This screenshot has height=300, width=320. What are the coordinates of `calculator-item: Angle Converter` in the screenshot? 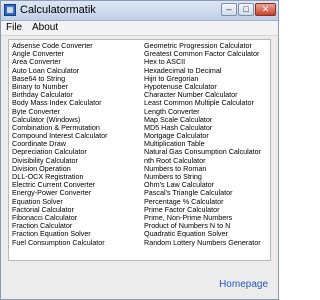 It's located at (76, 54).